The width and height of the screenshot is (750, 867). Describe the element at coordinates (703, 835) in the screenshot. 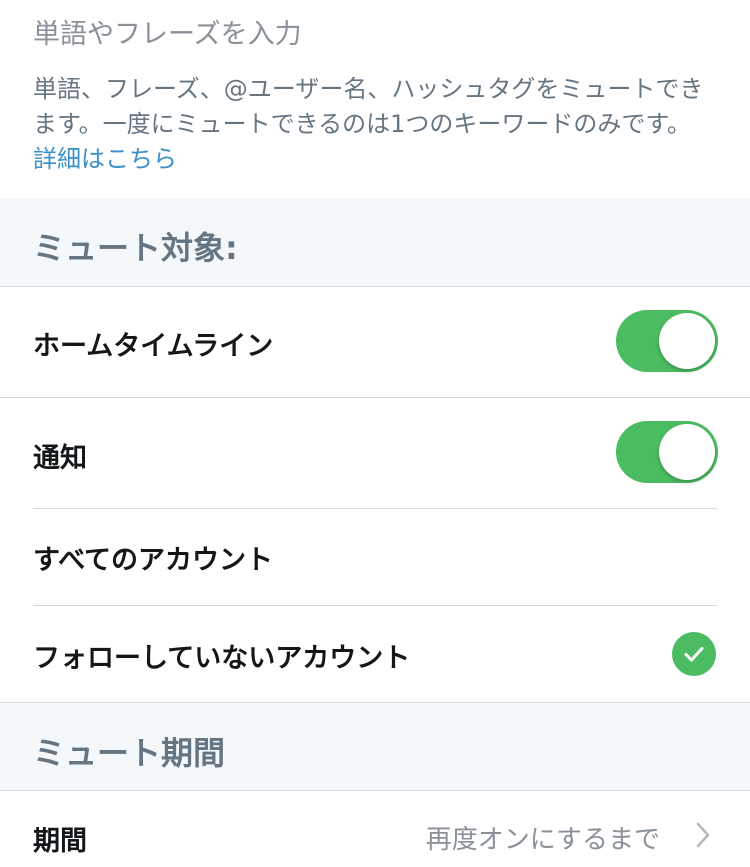

I see `chevron-right-icon` at that location.